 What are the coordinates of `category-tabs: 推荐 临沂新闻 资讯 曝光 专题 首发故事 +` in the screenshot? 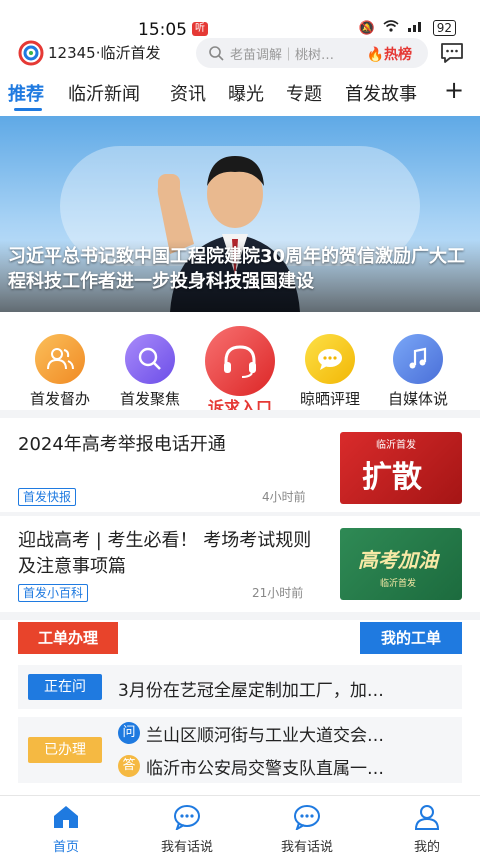 It's located at (240, 95).